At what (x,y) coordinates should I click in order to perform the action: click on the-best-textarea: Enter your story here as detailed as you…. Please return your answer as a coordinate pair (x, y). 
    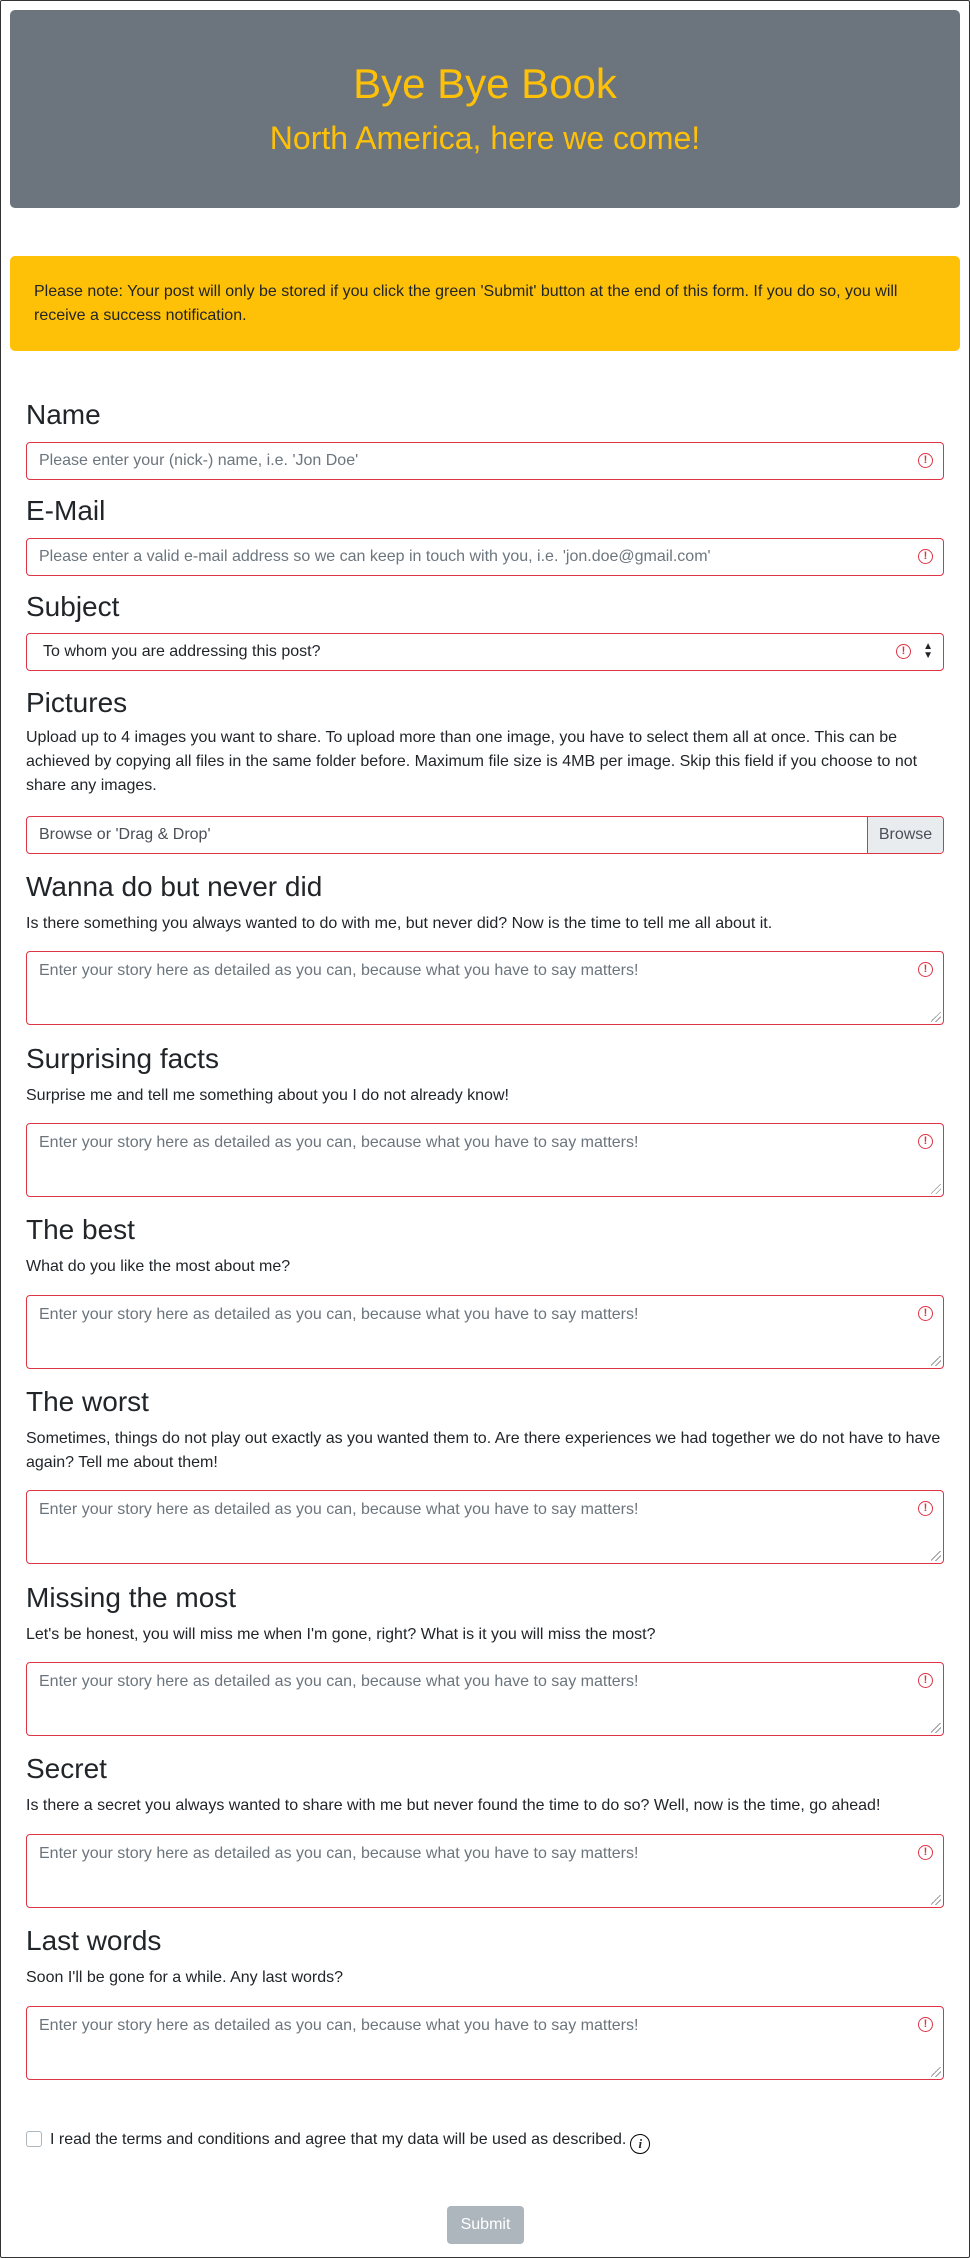
    Looking at the image, I should click on (485, 1332).